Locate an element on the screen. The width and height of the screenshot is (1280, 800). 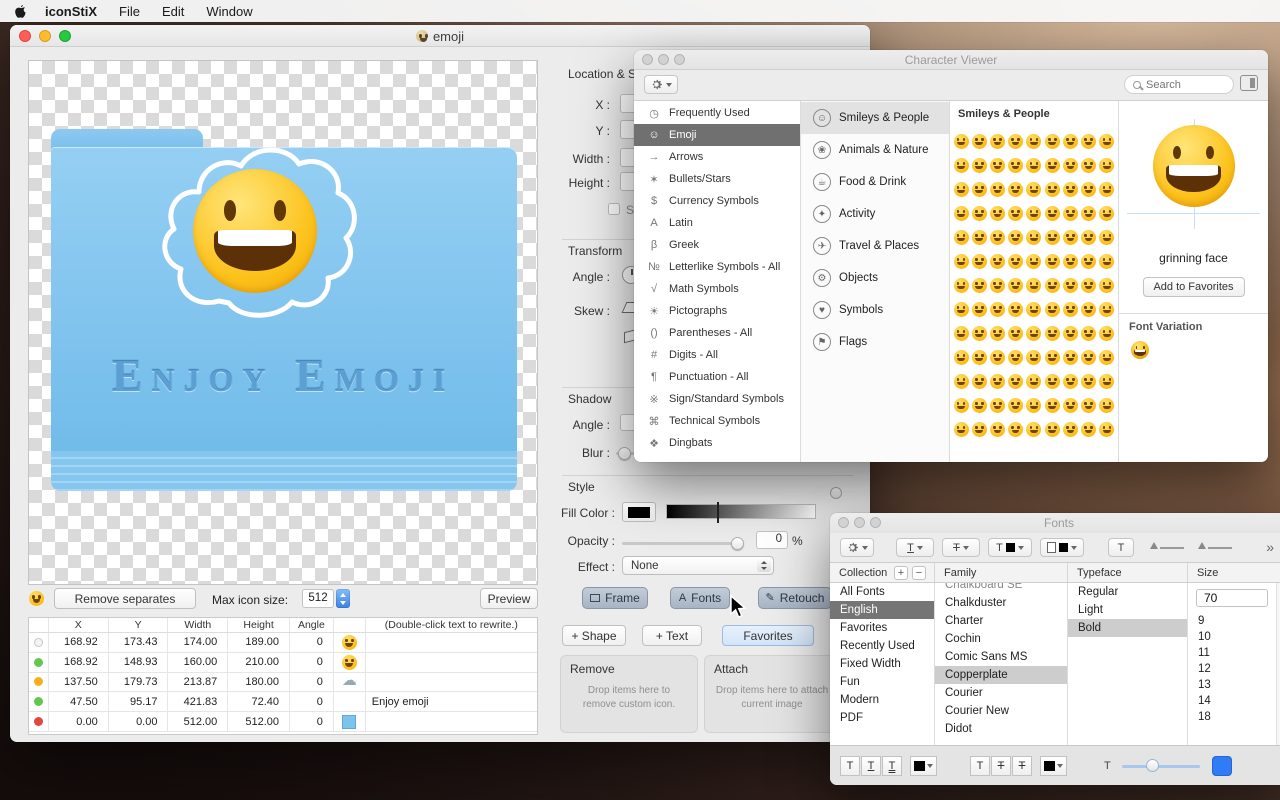
sidebar-item: A Latin is located at coordinates (717, 223).